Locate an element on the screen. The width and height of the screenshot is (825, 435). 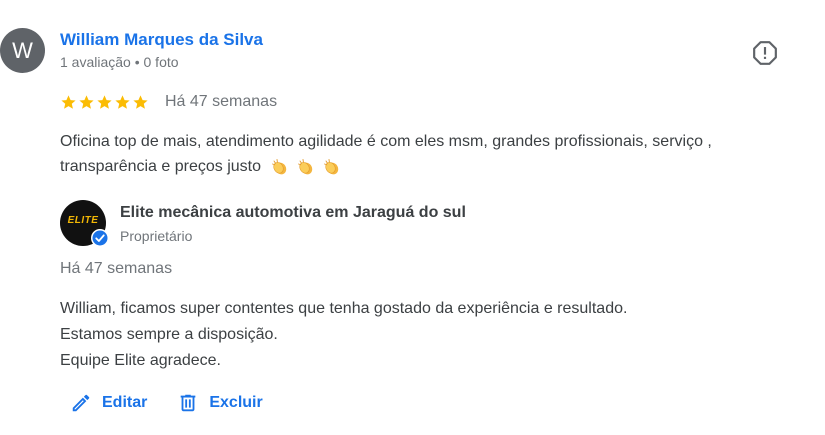
reply-actions: Editar Excluir is located at coordinates (166, 403).